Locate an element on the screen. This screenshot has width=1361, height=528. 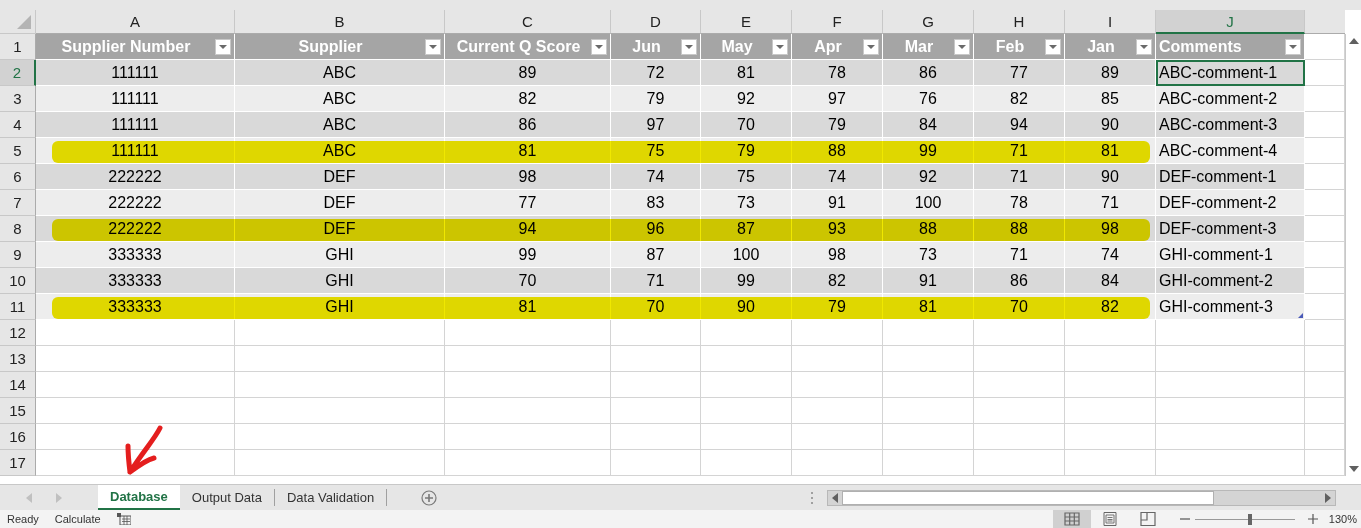
scroll-down-icon is located at coordinates (1353, 469).